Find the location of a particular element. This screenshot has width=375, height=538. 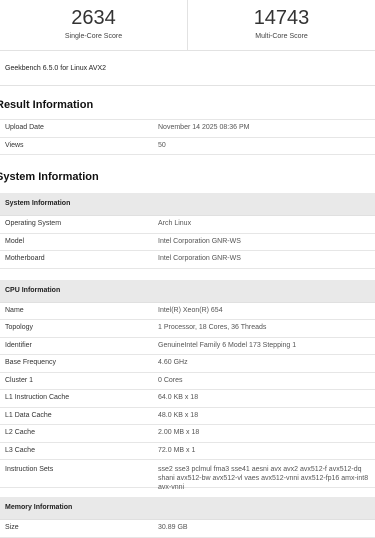

row-key: Name is located at coordinates (14, 310).